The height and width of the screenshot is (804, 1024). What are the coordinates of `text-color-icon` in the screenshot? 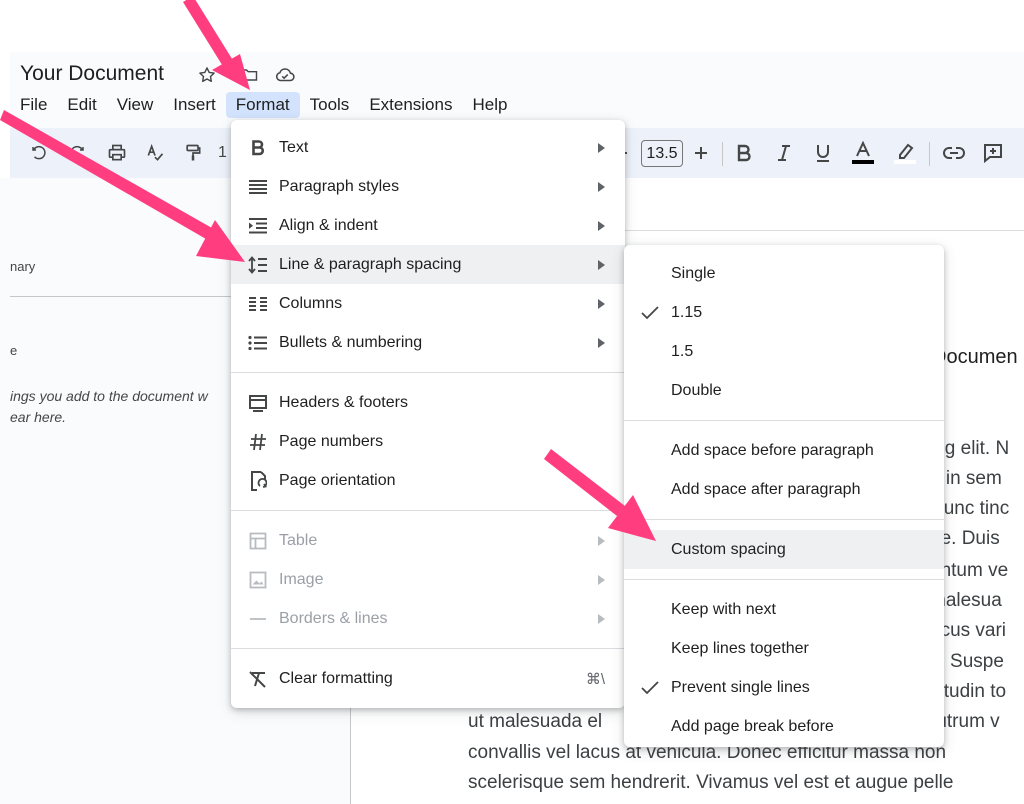 It's located at (863, 153).